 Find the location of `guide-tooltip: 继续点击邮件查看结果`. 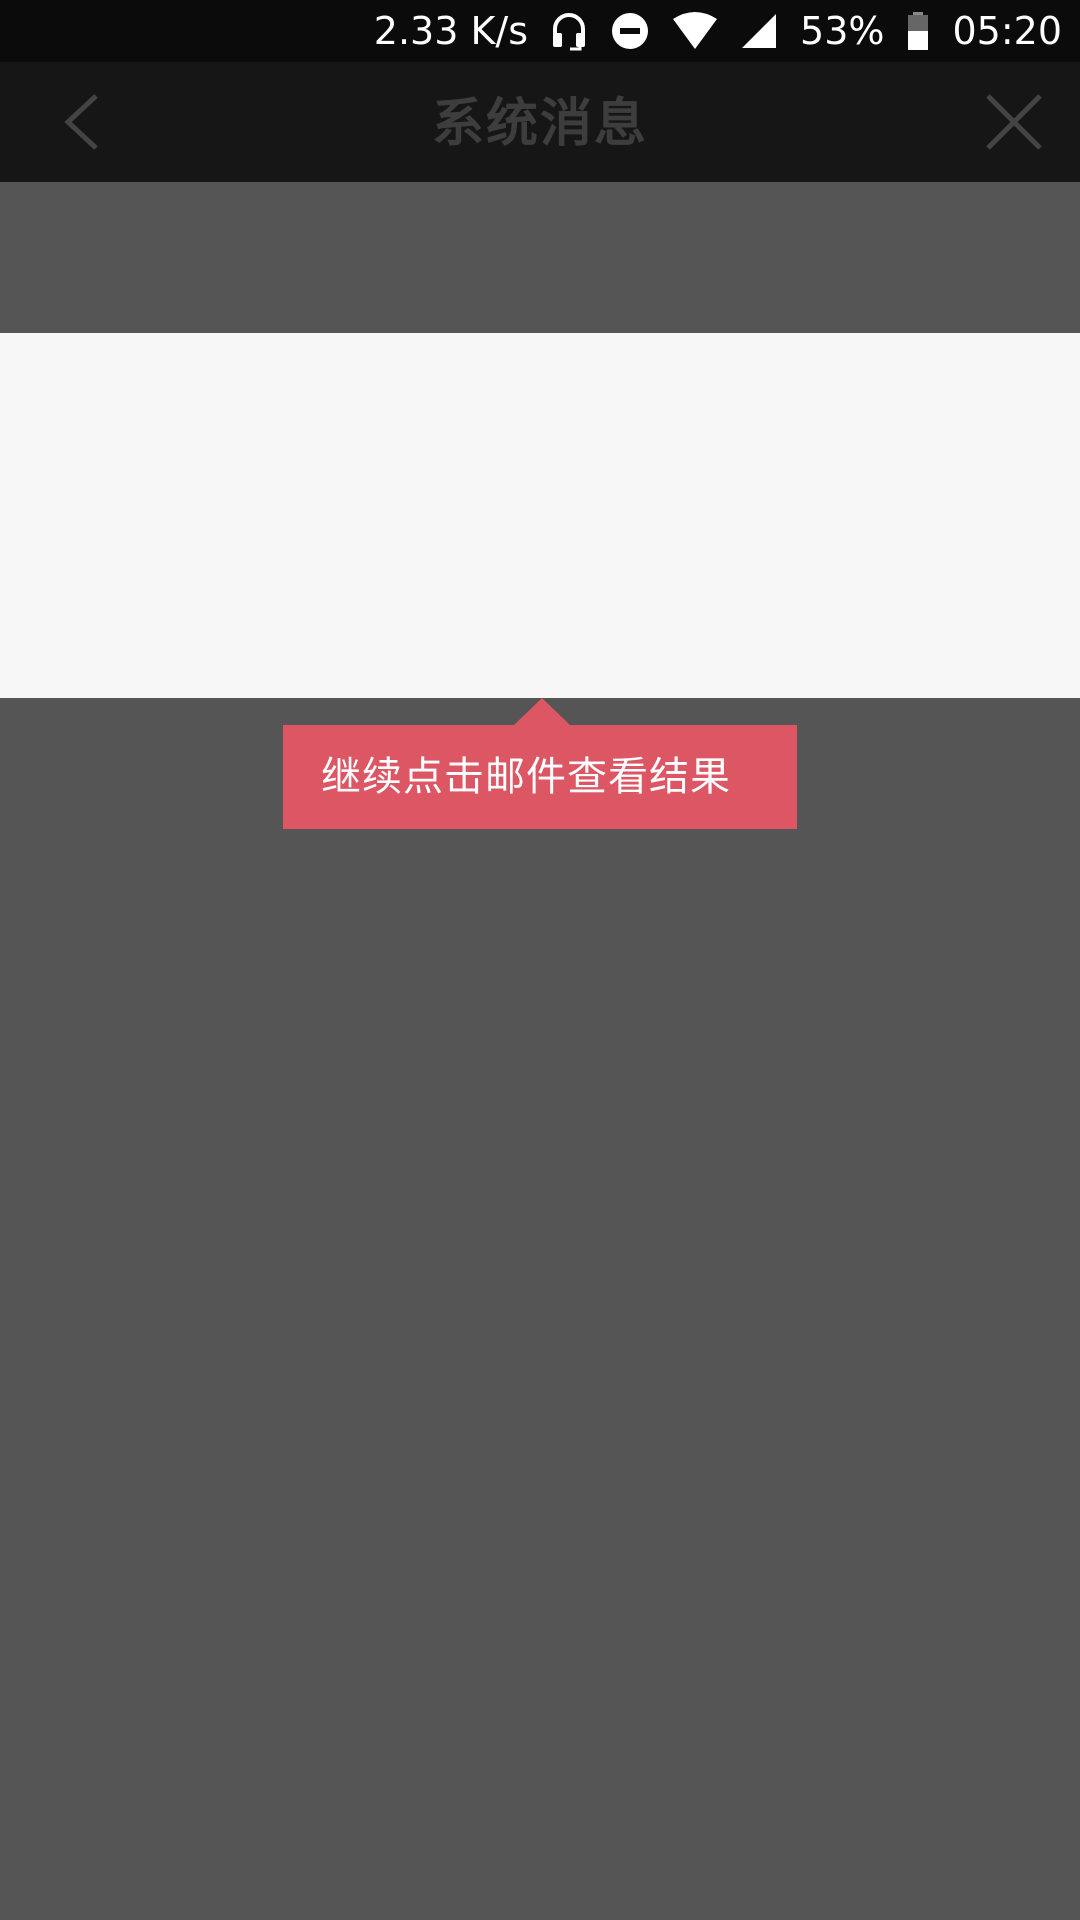

guide-tooltip: 继续点击邮件查看结果 is located at coordinates (540, 777).